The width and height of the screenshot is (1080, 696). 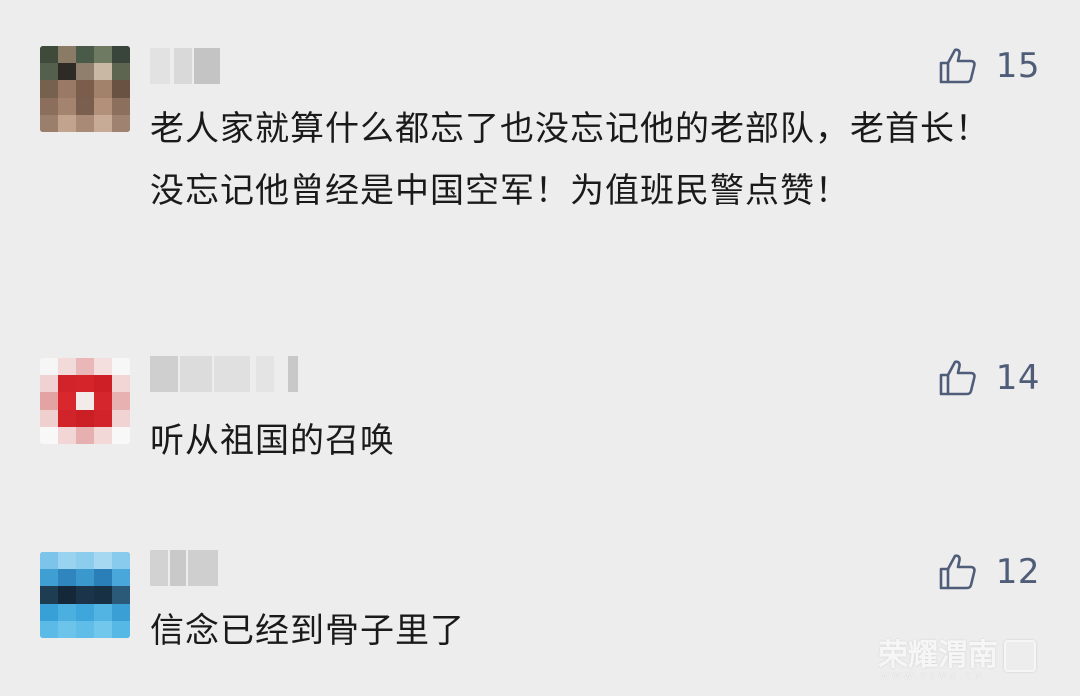 What do you see at coordinates (938, 655) in the screenshot?
I see `watermark-title: 荣耀渭南` at bounding box center [938, 655].